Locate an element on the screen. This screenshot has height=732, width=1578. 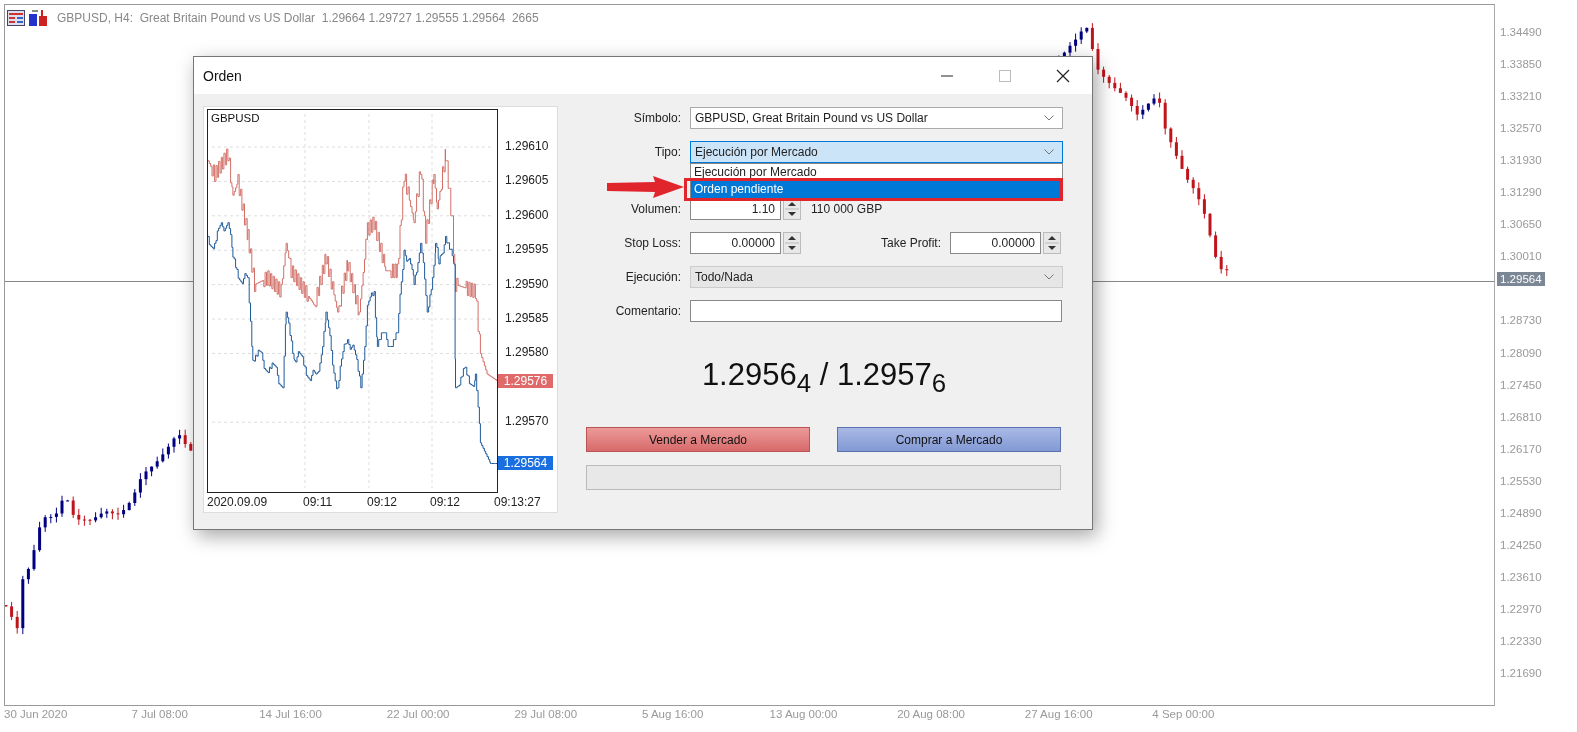
price-axis-label: 1.34490 is located at coordinates (1520, 32).